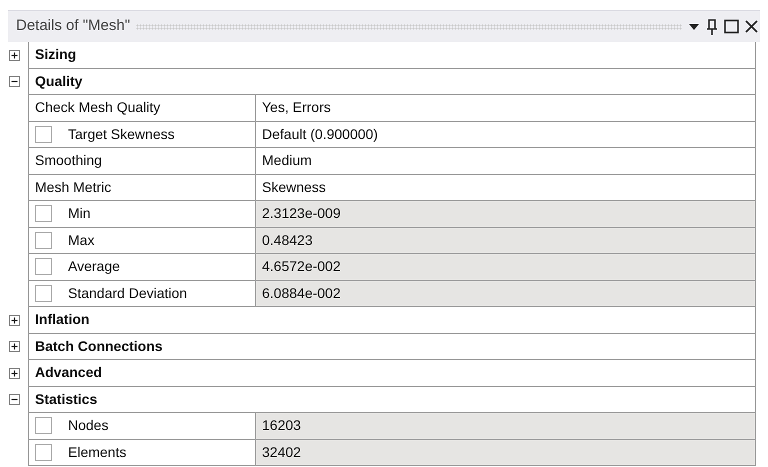  What do you see at coordinates (81, 240) in the screenshot?
I see `property-name: Max` at bounding box center [81, 240].